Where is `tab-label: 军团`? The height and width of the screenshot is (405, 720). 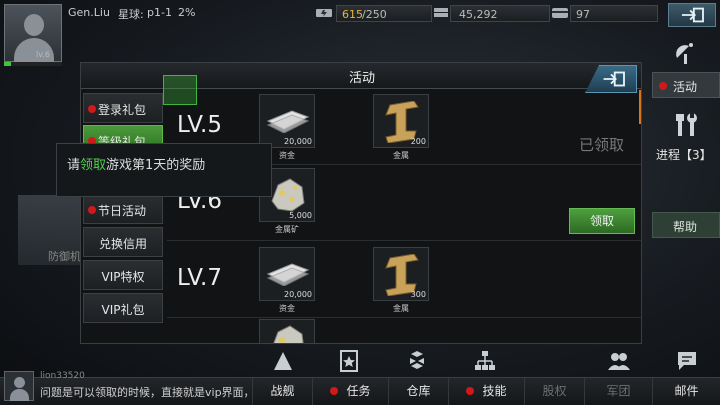
tab-label: 军团 is located at coordinates (618, 391).